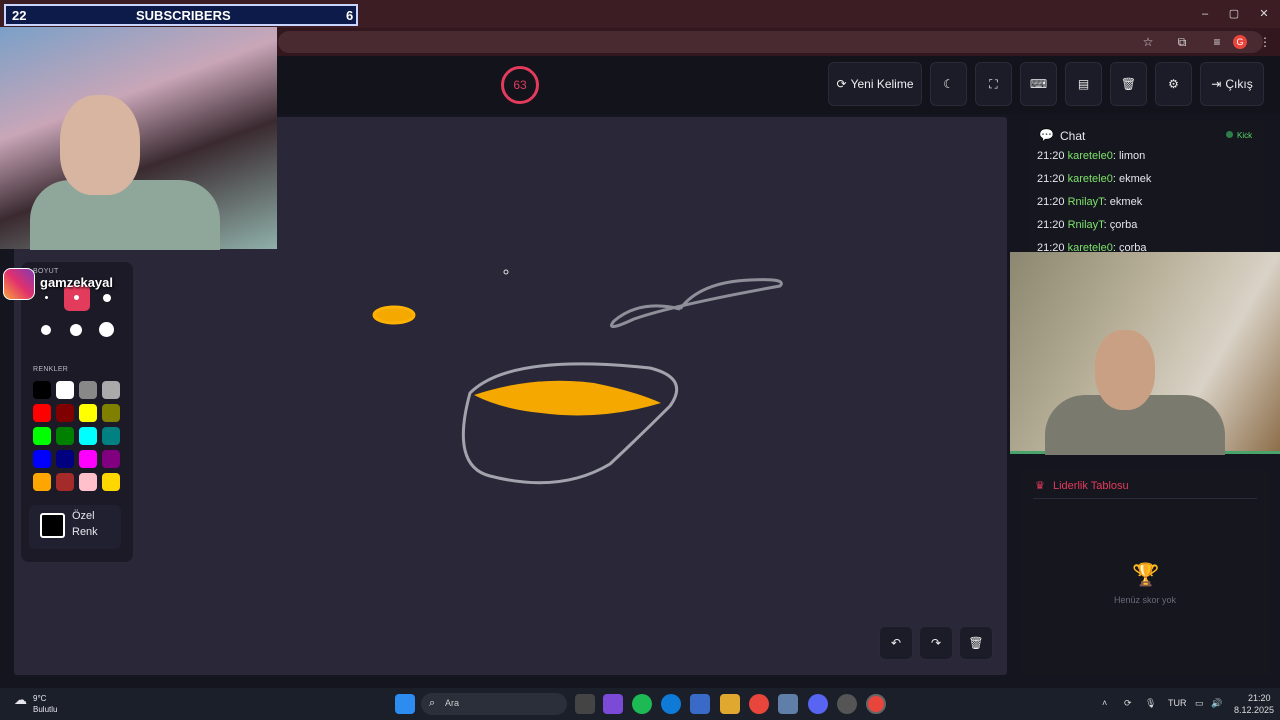  Describe the element at coordinates (1264, 14) in the screenshot. I see `close-window-button: ✕` at that location.